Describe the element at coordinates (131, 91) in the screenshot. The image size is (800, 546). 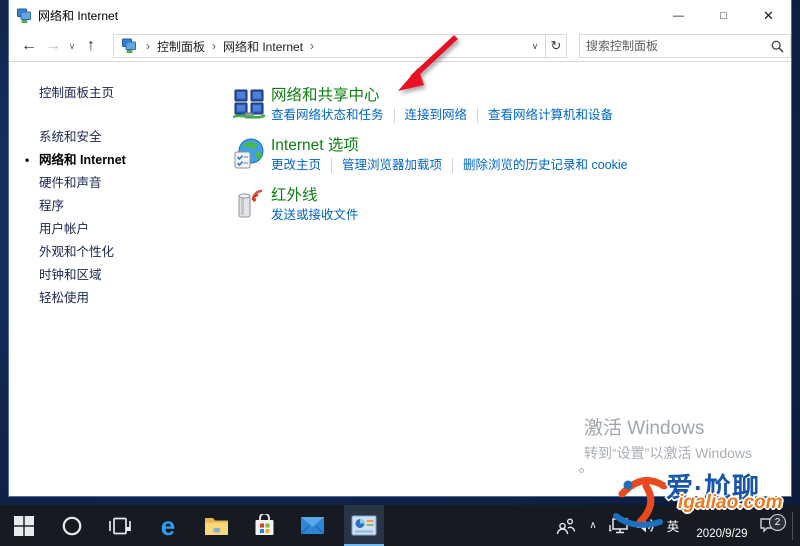
I see `sidebar-item-control-panel-home: 控制面板主页` at that location.